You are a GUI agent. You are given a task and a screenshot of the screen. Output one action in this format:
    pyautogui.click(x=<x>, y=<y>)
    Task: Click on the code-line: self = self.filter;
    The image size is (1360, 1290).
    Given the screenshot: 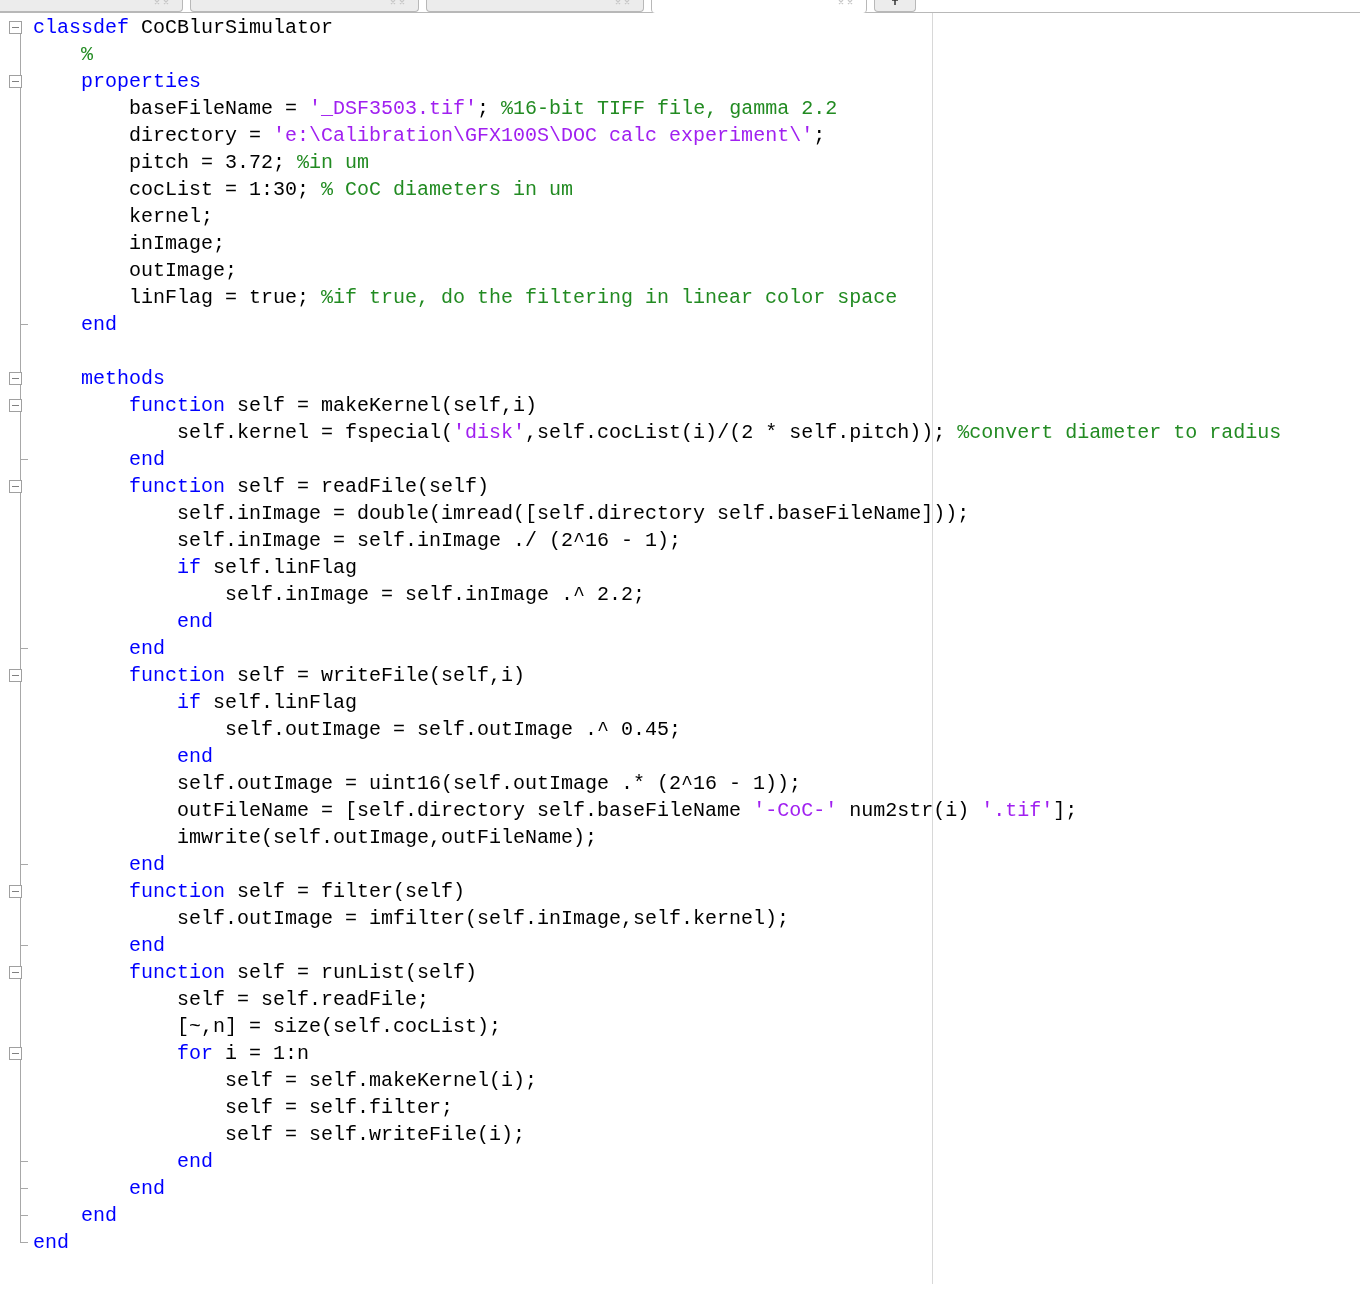 What is the action you would take?
    pyautogui.click(x=339, y=1108)
    